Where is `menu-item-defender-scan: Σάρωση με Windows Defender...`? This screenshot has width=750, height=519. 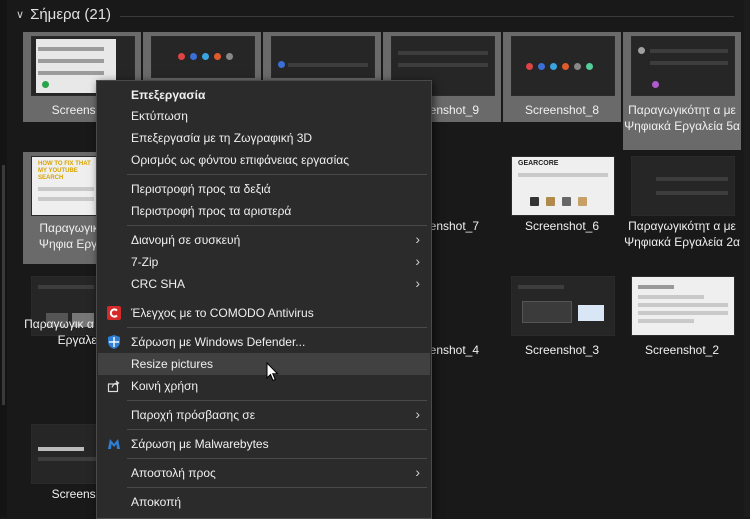
menu-item-defender-scan: Σάρωση με Windows Defender... is located at coordinates (264, 342).